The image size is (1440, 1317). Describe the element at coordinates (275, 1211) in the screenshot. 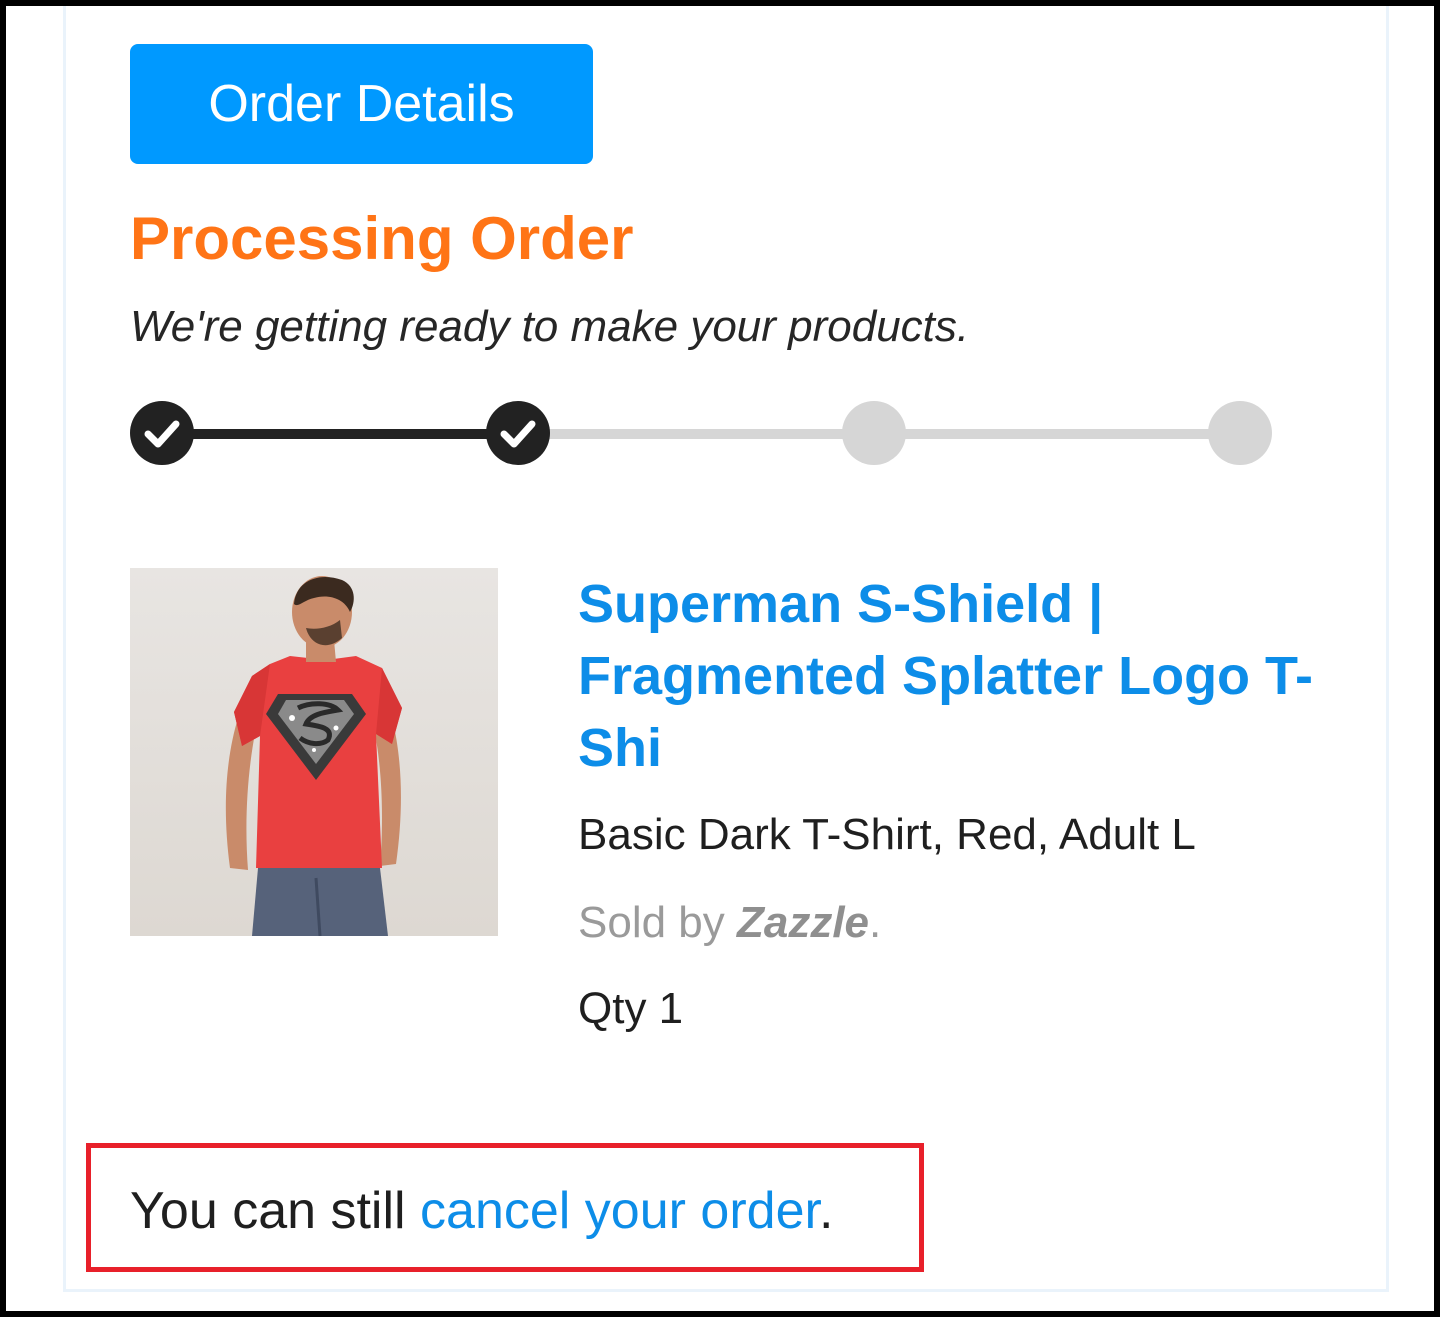

I see `cancel-prefix: You can still` at that location.